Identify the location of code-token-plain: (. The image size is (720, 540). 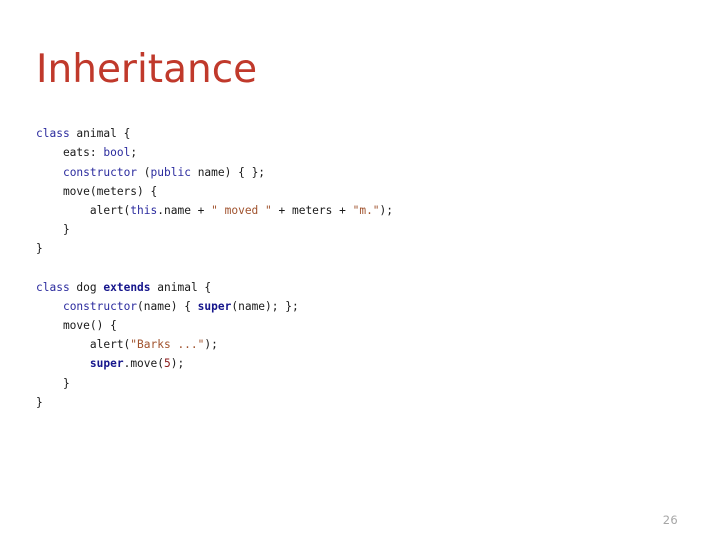
(144, 172).